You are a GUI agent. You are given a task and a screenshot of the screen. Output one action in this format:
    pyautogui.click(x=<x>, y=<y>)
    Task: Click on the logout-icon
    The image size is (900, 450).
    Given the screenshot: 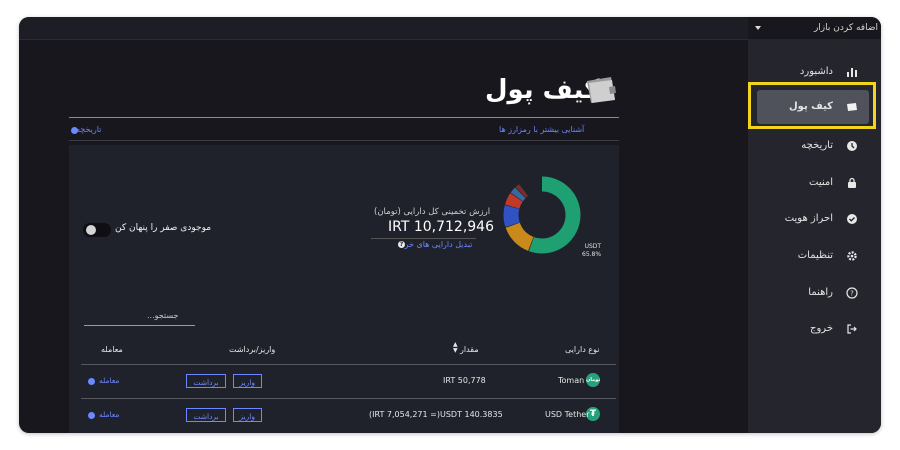 What is the action you would take?
    pyautogui.click(x=852, y=329)
    